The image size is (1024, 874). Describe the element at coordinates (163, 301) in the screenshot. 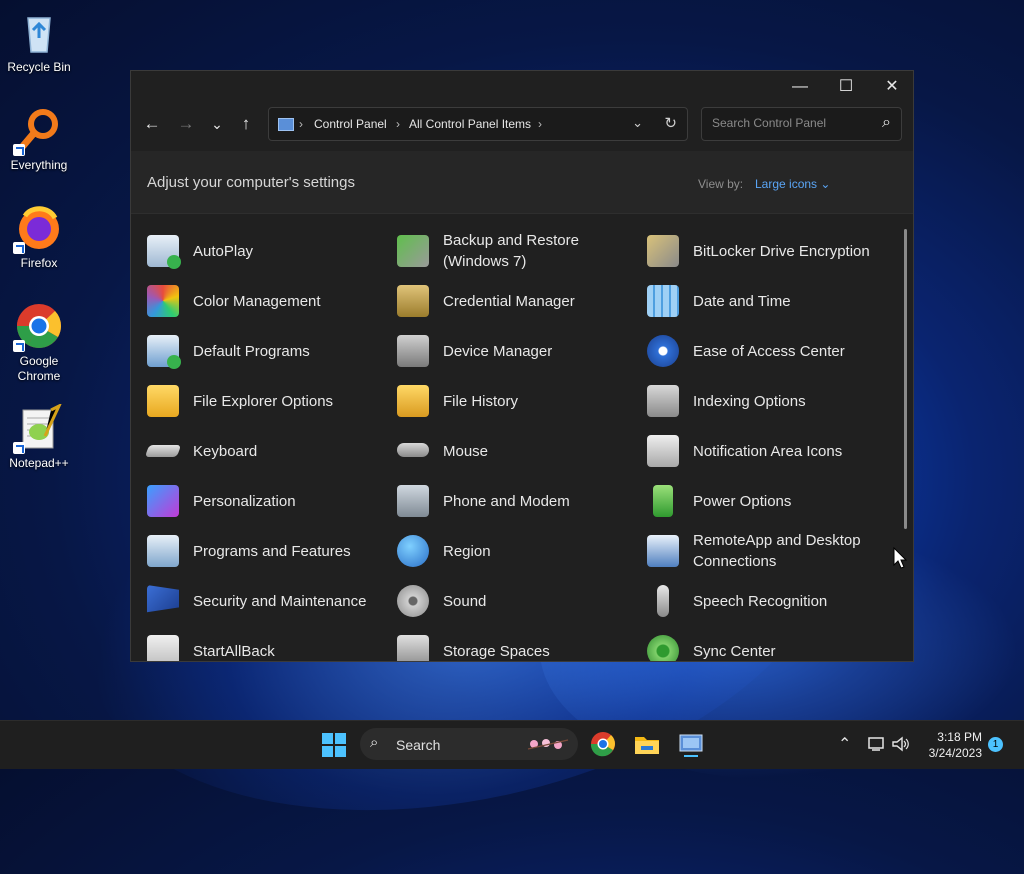

I see `color-management-icon` at that location.